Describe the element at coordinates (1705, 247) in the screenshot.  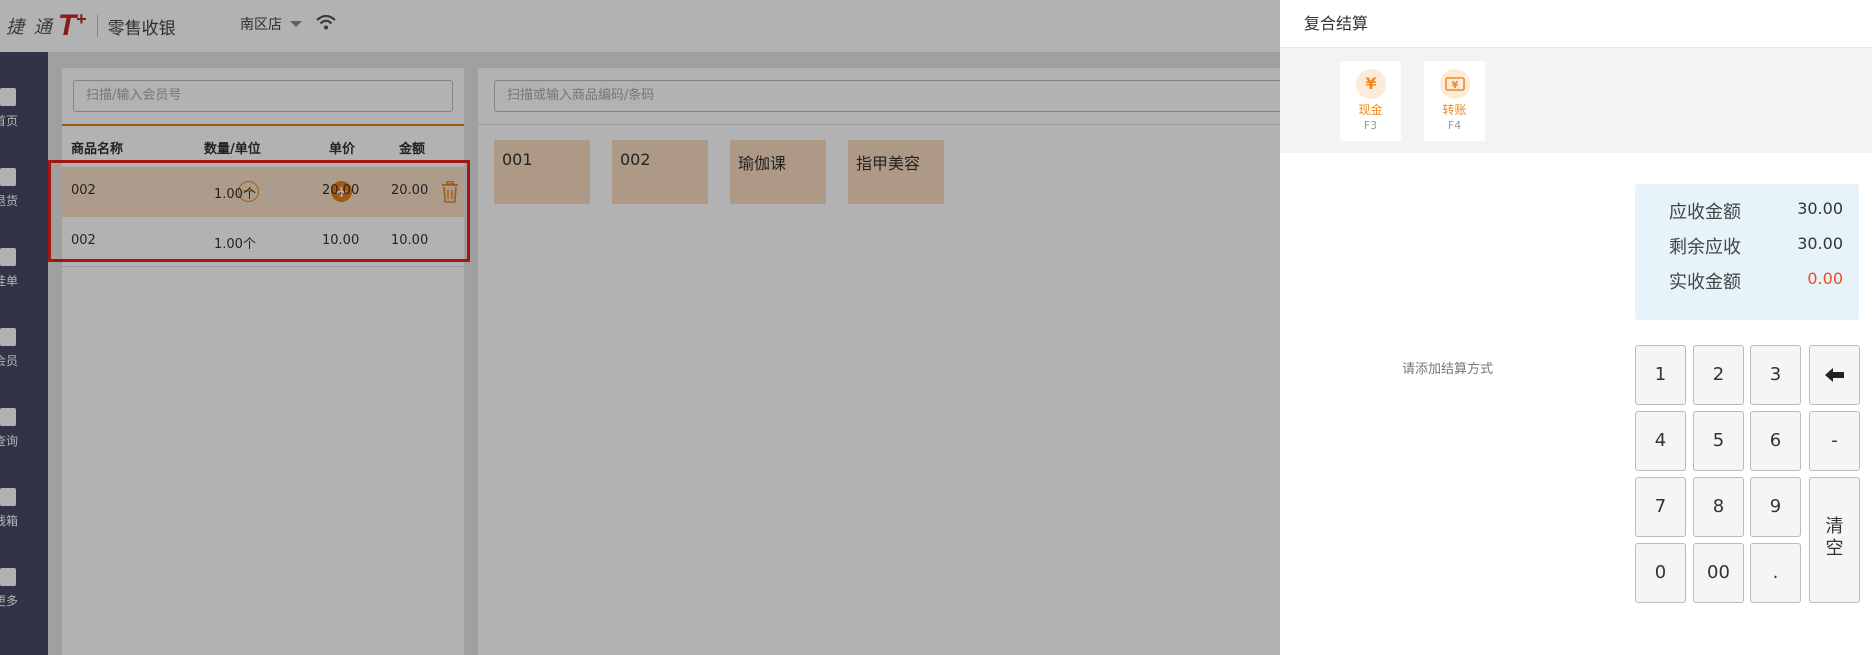
I see `remaining-label: 剩余应收` at that location.